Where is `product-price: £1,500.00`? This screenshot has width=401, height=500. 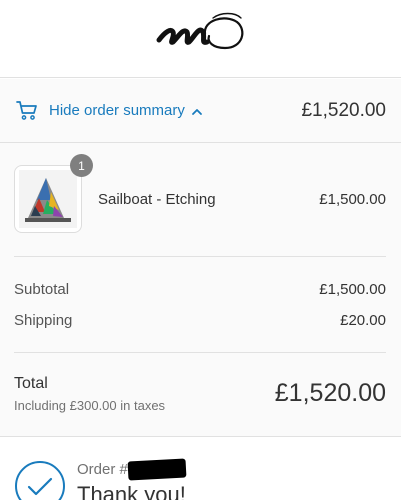 product-price: £1,500.00 is located at coordinates (352, 199).